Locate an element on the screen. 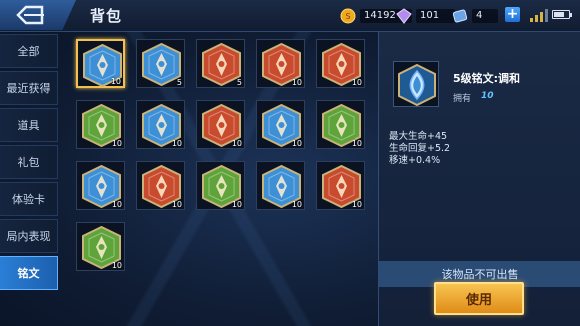 This screenshot has width=580, height=326. use-button: 使用 is located at coordinates (479, 298).